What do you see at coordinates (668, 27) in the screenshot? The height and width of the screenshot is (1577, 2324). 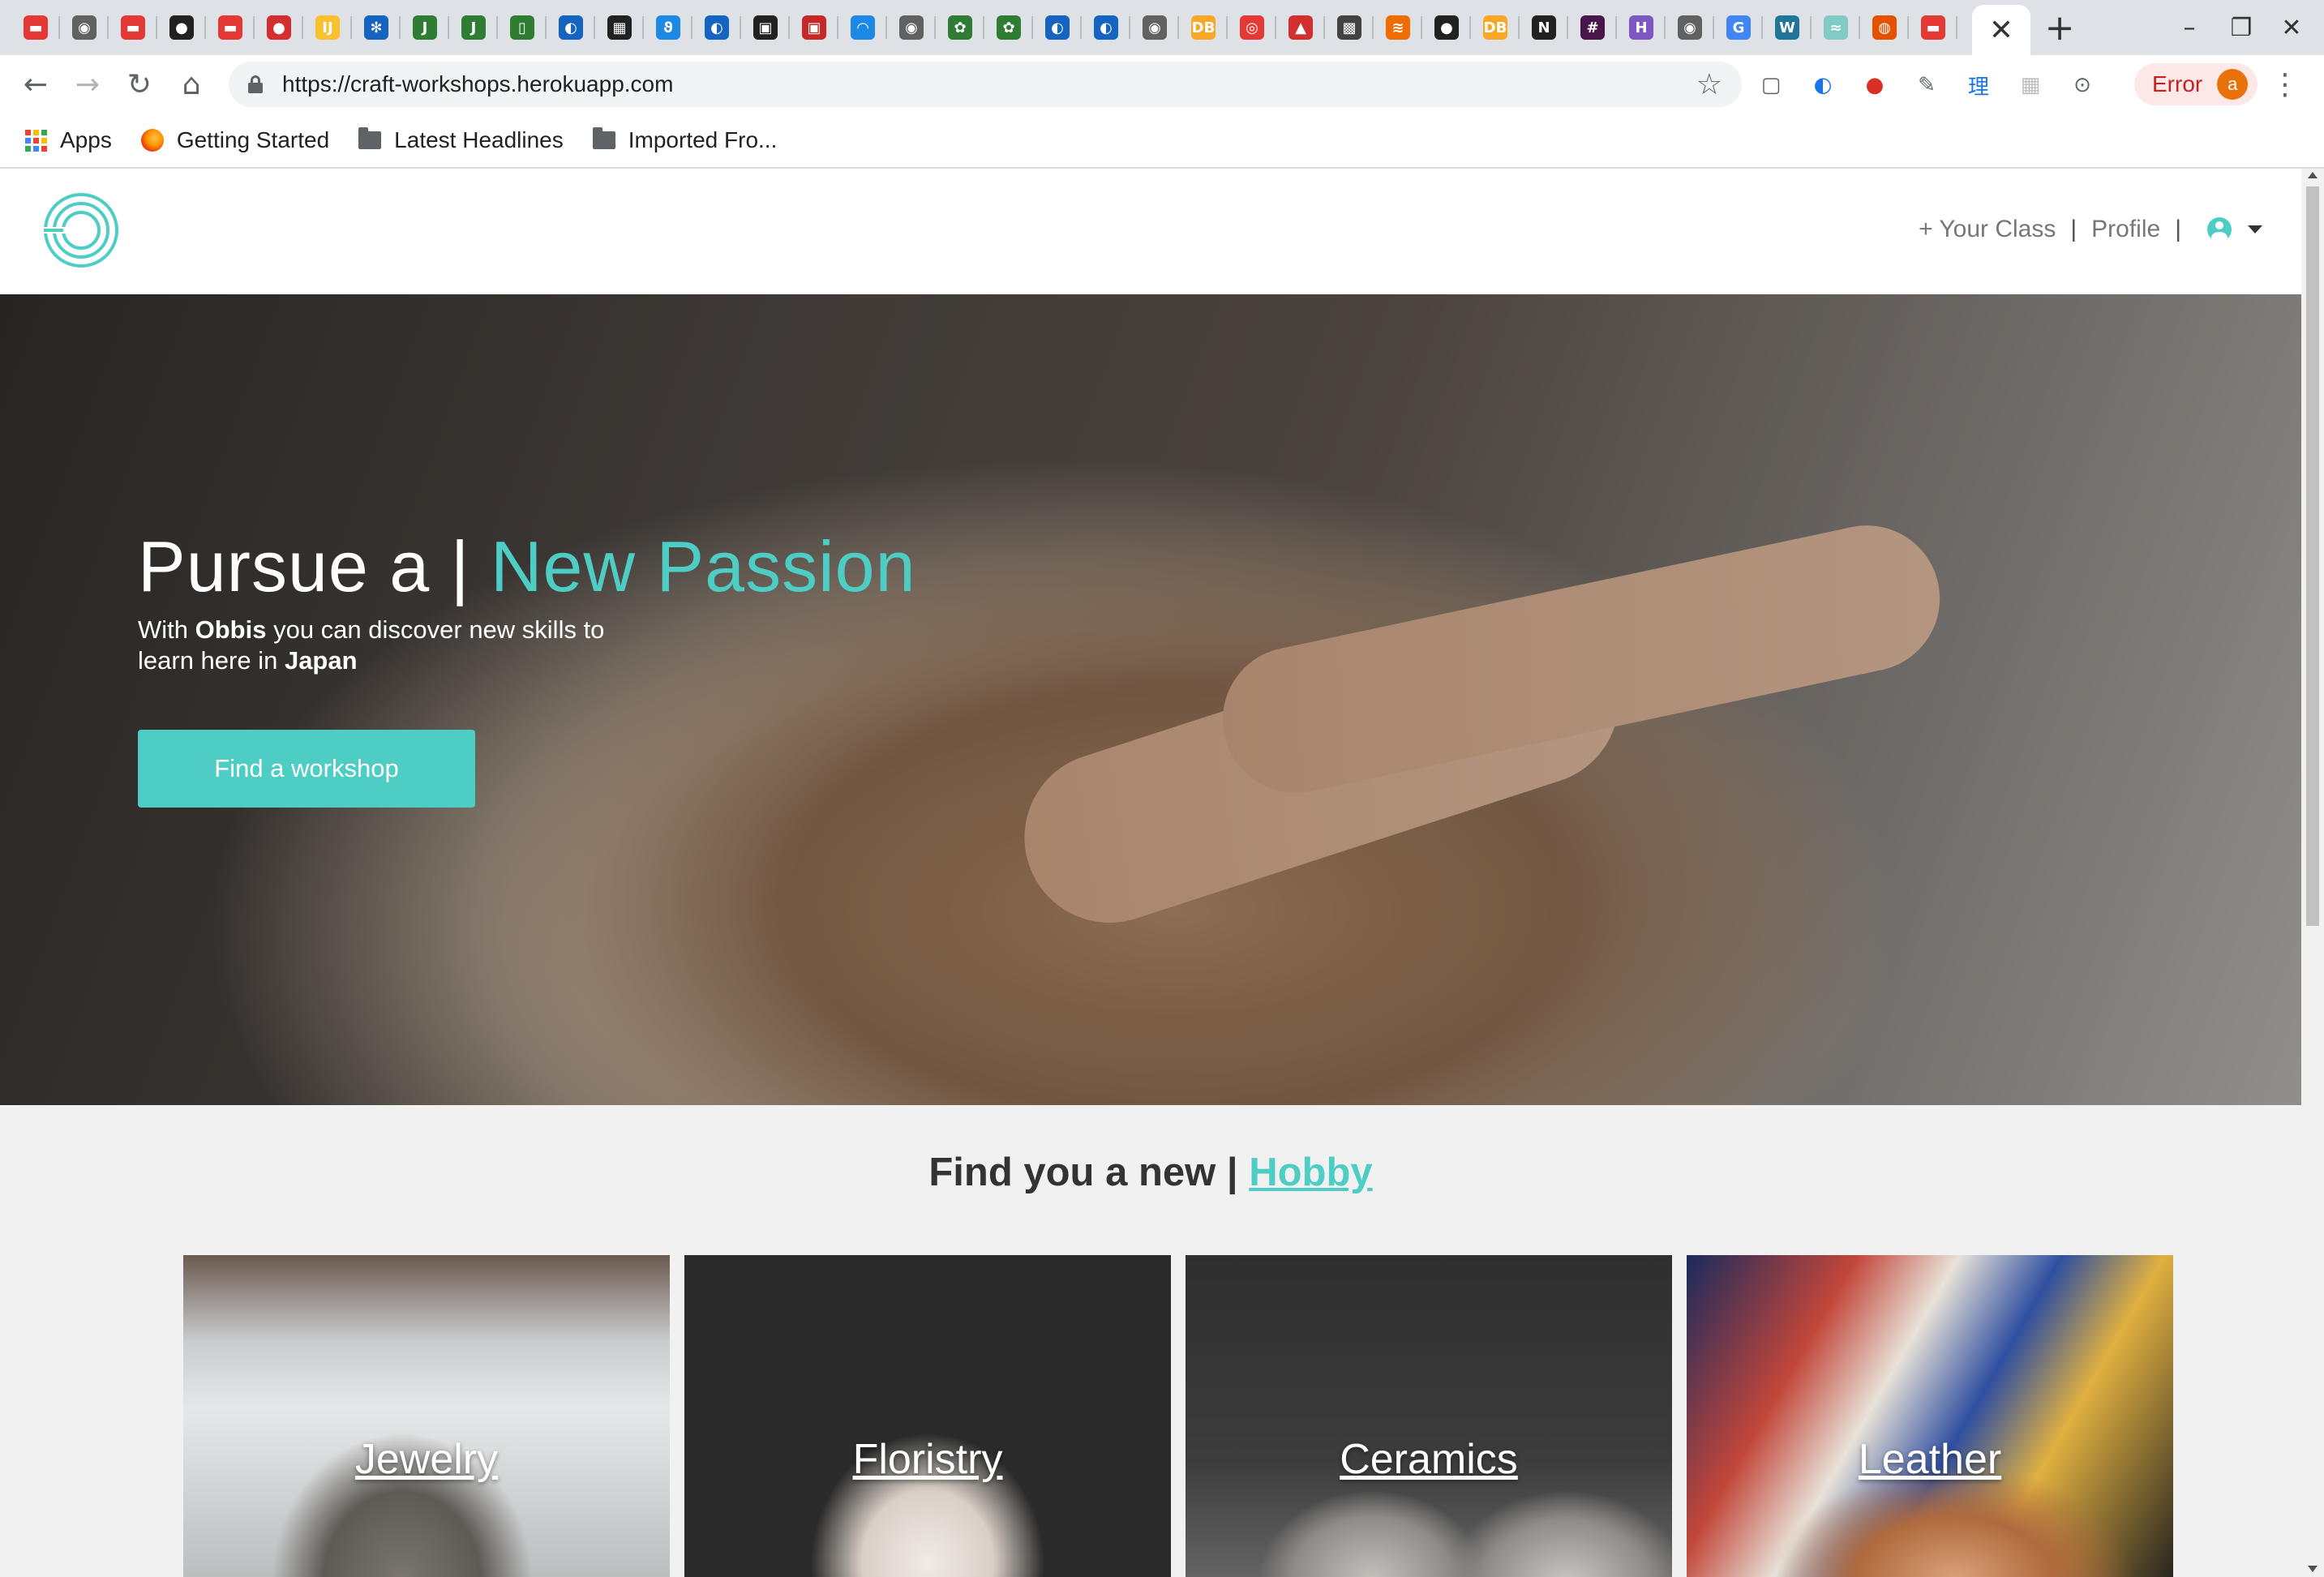 I see `browser-tab: ϑ` at bounding box center [668, 27].